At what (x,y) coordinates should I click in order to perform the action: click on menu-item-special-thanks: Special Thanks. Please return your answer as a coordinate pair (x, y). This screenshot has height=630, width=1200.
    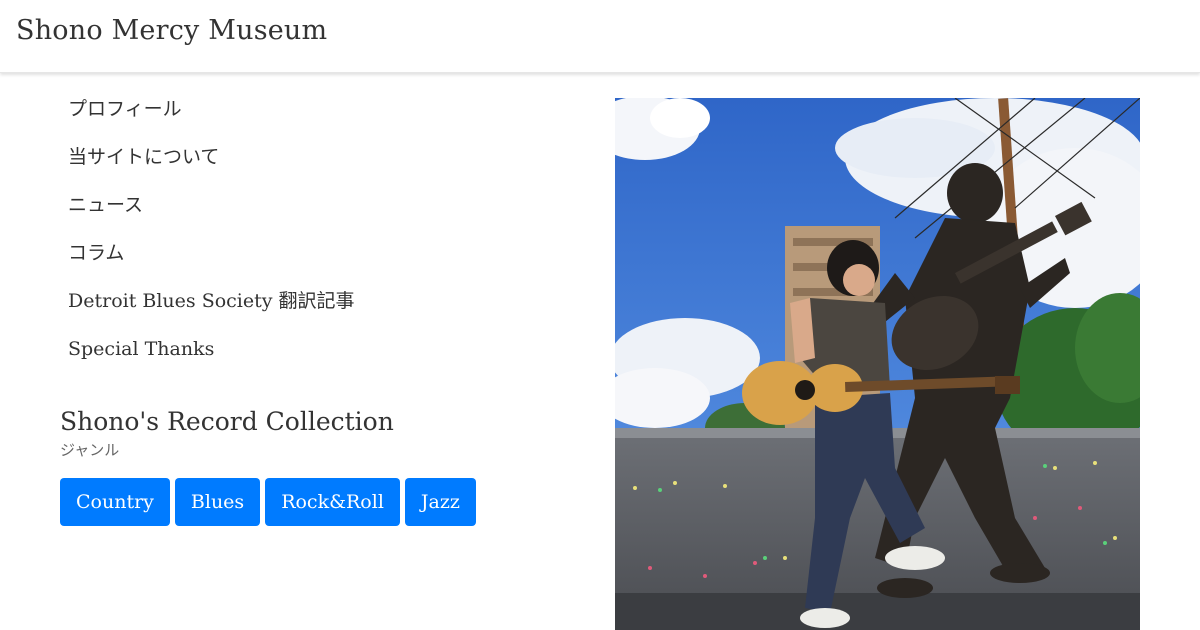
    Looking at the image, I should click on (211, 358).